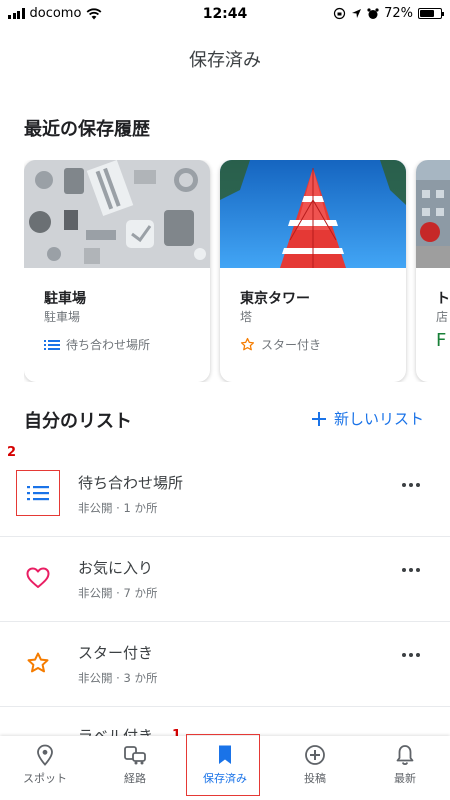  I want to click on card-image-street, so click(433, 214).